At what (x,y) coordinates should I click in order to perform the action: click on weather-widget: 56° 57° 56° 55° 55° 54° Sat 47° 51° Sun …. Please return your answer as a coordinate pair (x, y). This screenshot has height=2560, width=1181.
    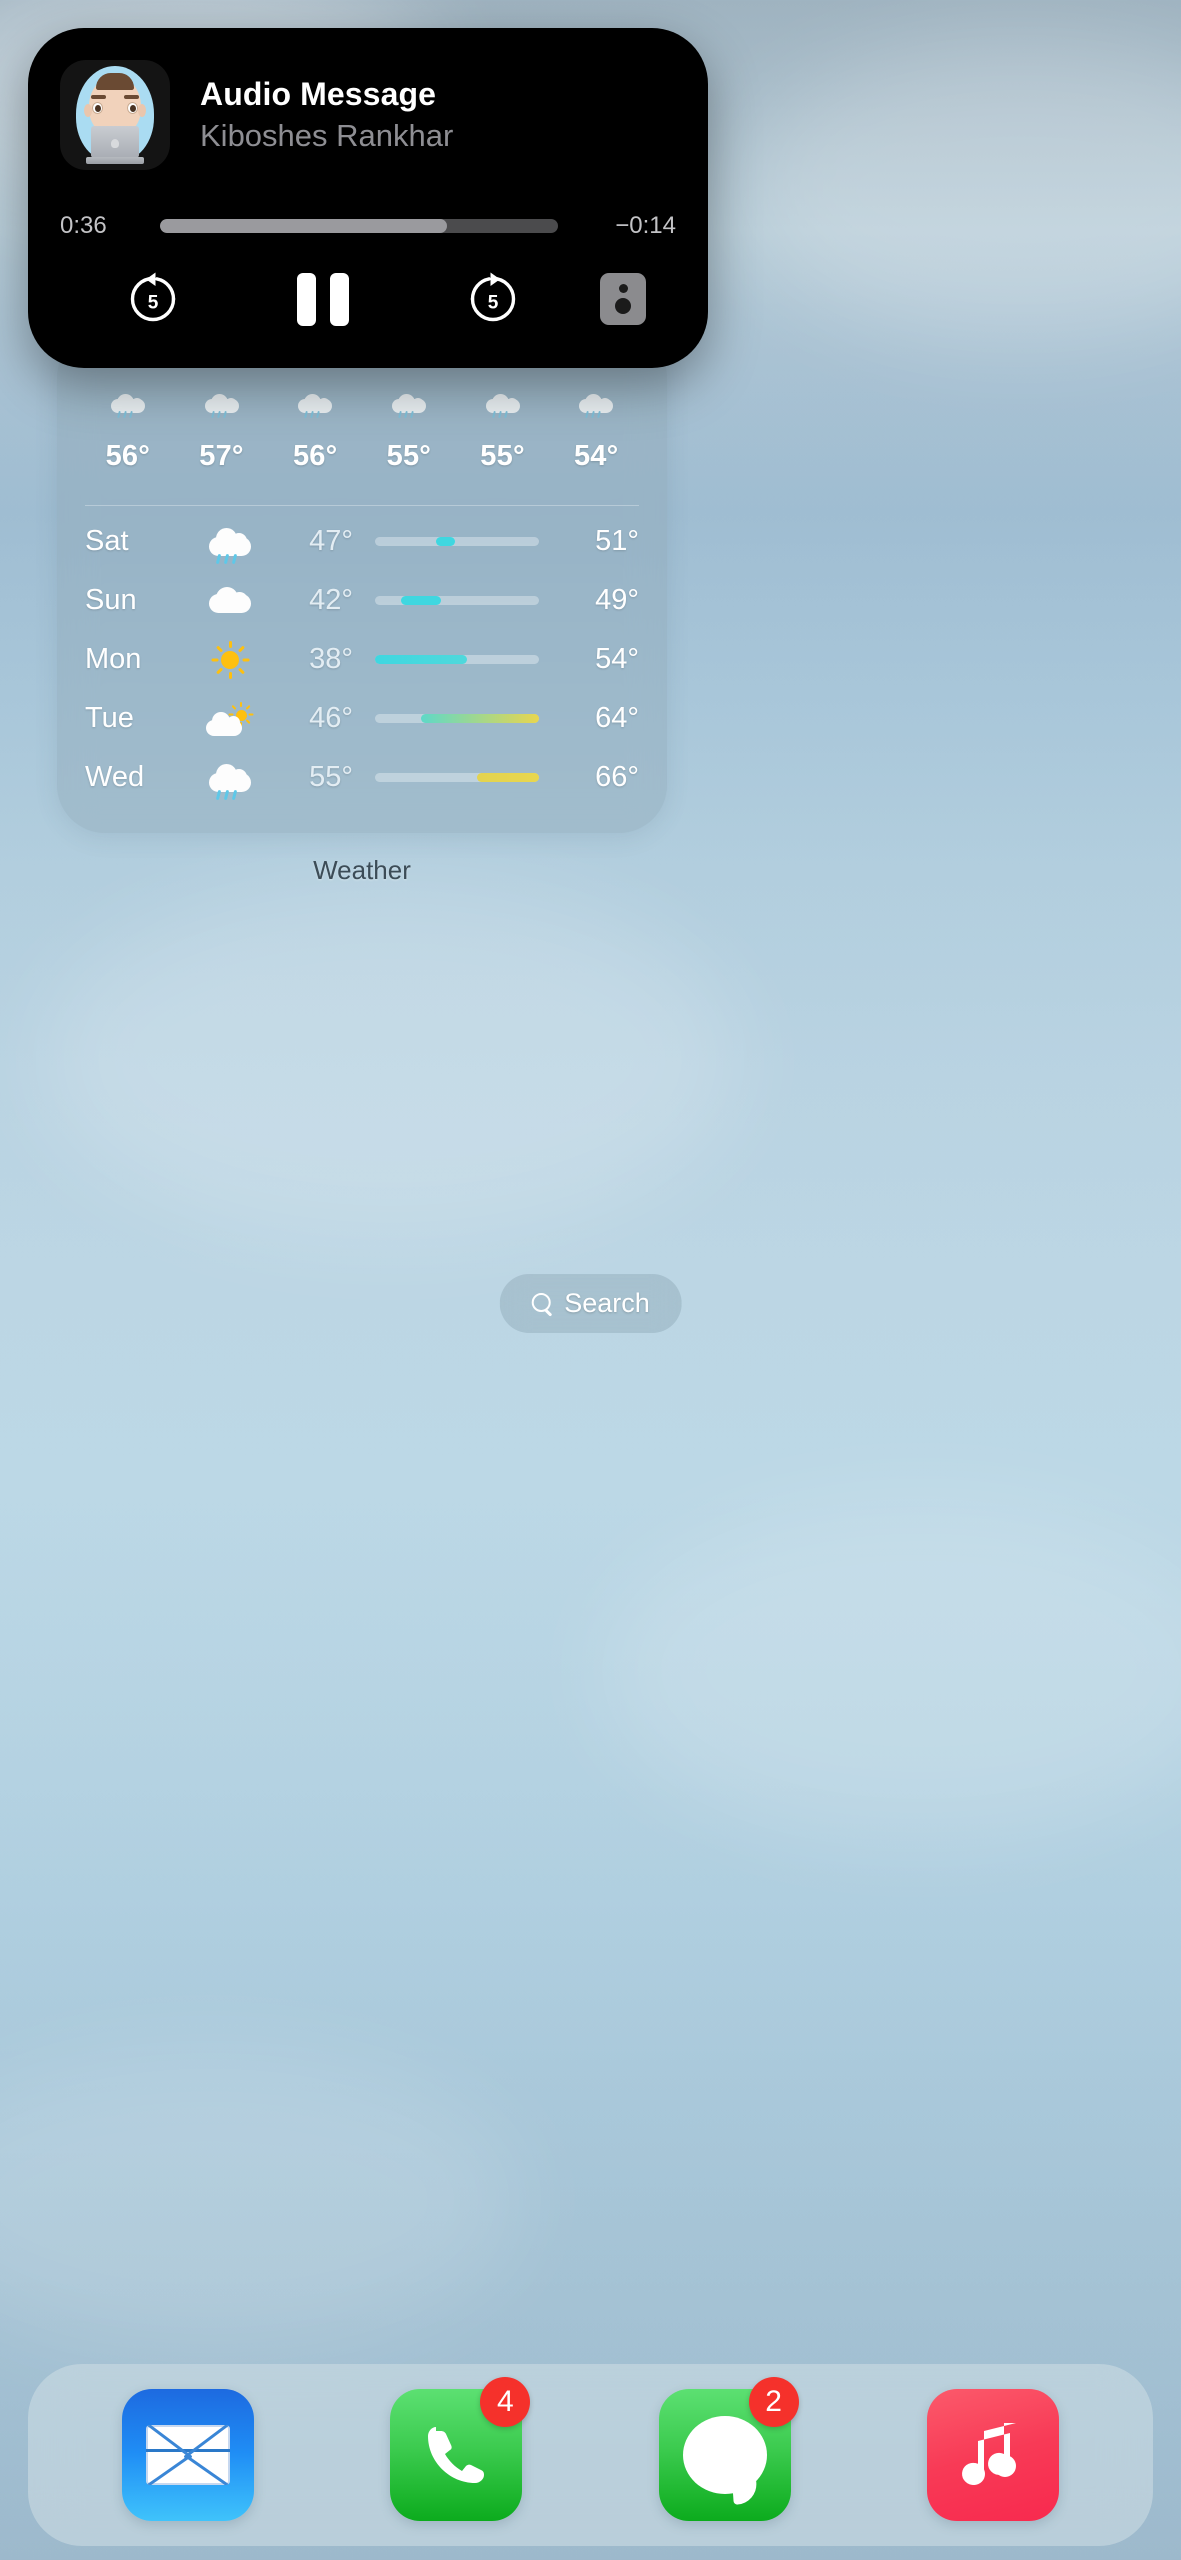
    Looking at the image, I should click on (362, 608).